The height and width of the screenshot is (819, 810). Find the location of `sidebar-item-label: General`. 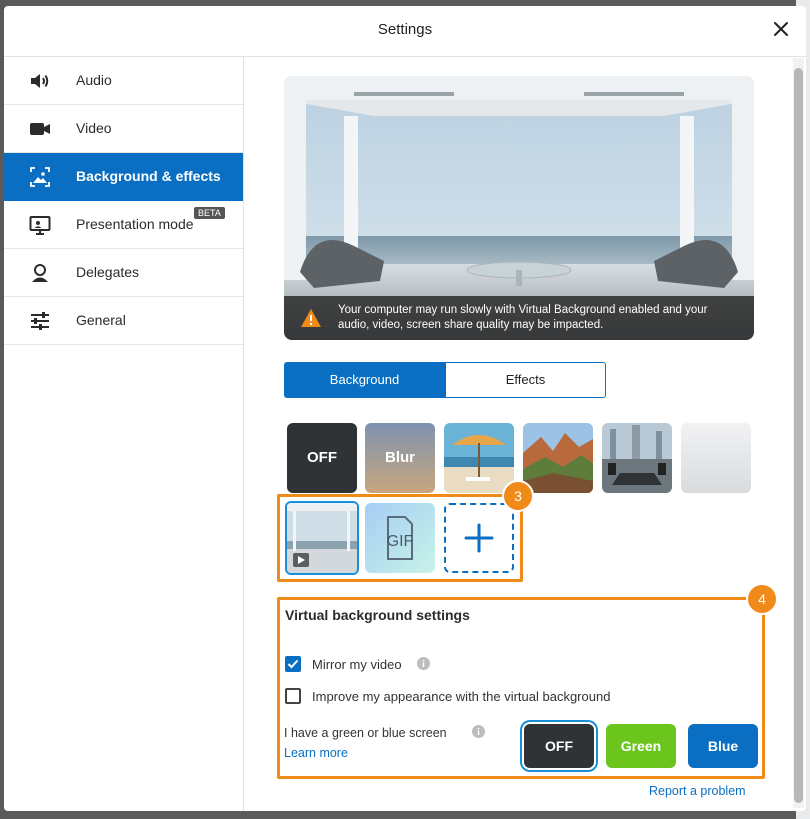

sidebar-item-label: General is located at coordinates (101, 320).